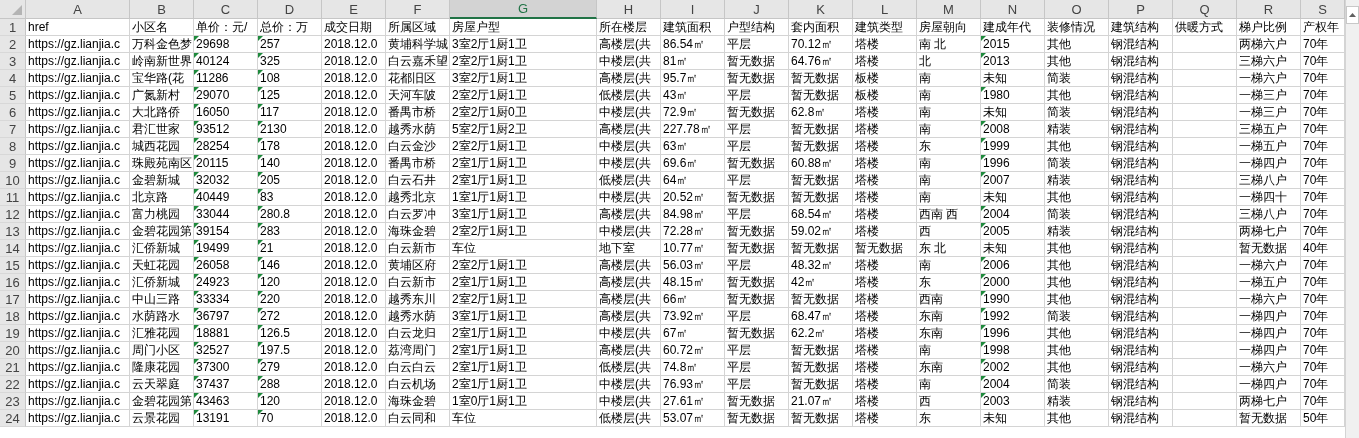  I want to click on row-header: 9, so click(13, 163).